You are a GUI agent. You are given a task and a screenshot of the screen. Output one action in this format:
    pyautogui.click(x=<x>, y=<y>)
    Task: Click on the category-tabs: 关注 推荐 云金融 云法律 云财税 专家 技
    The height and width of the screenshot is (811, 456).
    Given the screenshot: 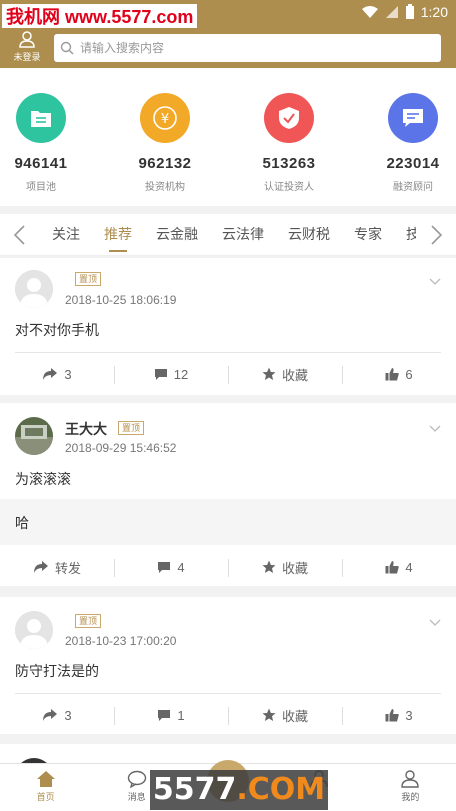 What is the action you would take?
    pyautogui.click(x=228, y=235)
    